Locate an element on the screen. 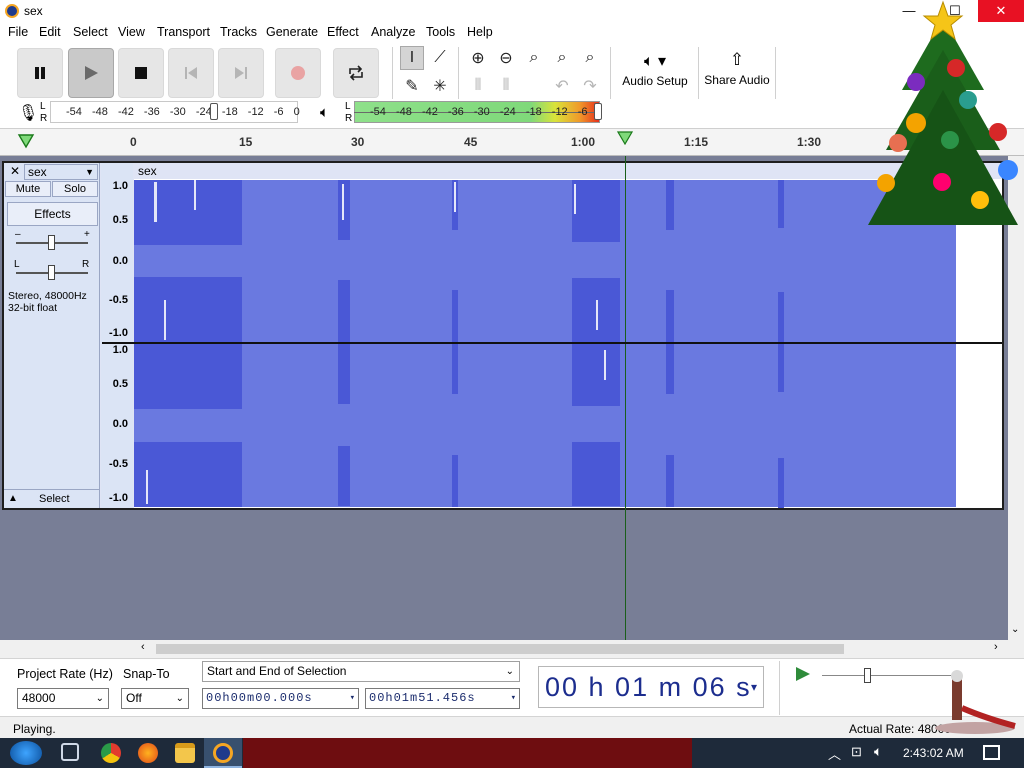  undo-icon: ↶ is located at coordinates (562, 86).